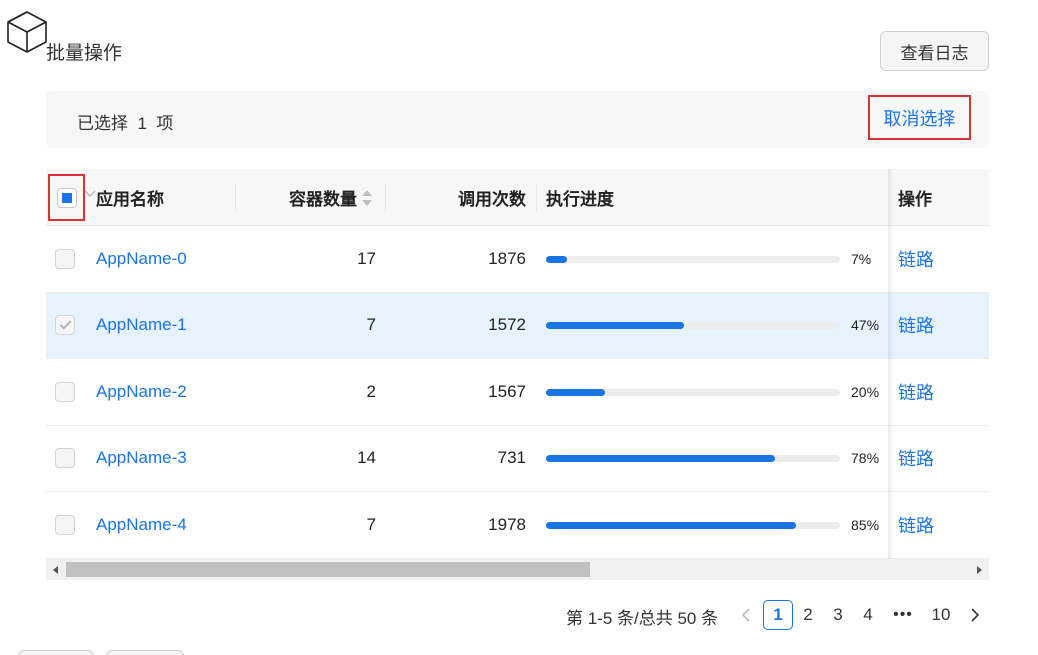 The image size is (1038, 655). I want to click on table-row: AppName-1 7 1572 47% 链路, so click(517, 325).